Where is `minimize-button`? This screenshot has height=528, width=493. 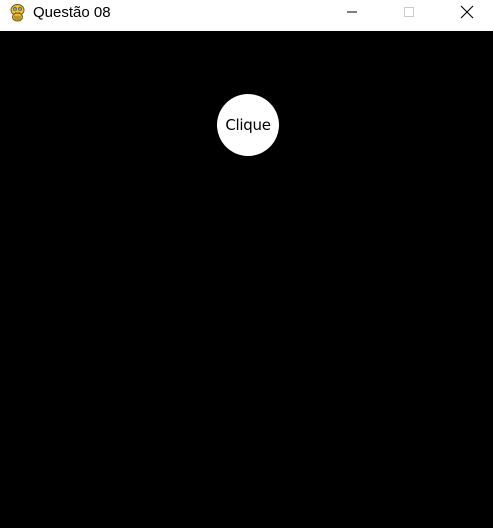
minimize-button is located at coordinates (352, 14).